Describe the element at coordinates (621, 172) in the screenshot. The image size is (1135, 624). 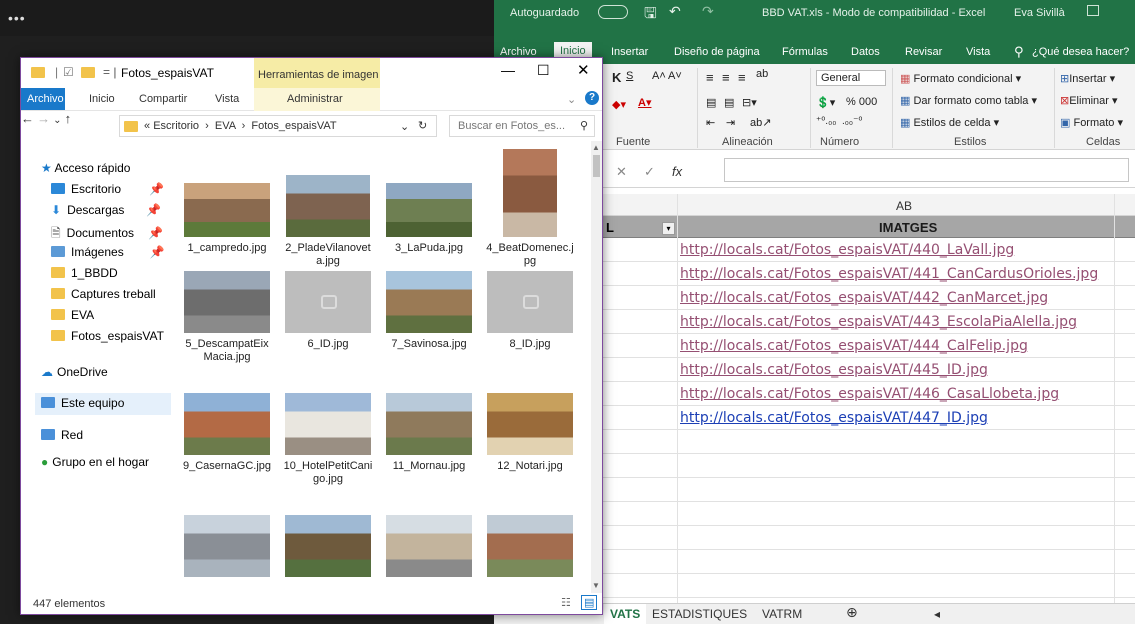
I see `cancel-icon: ✕` at that location.